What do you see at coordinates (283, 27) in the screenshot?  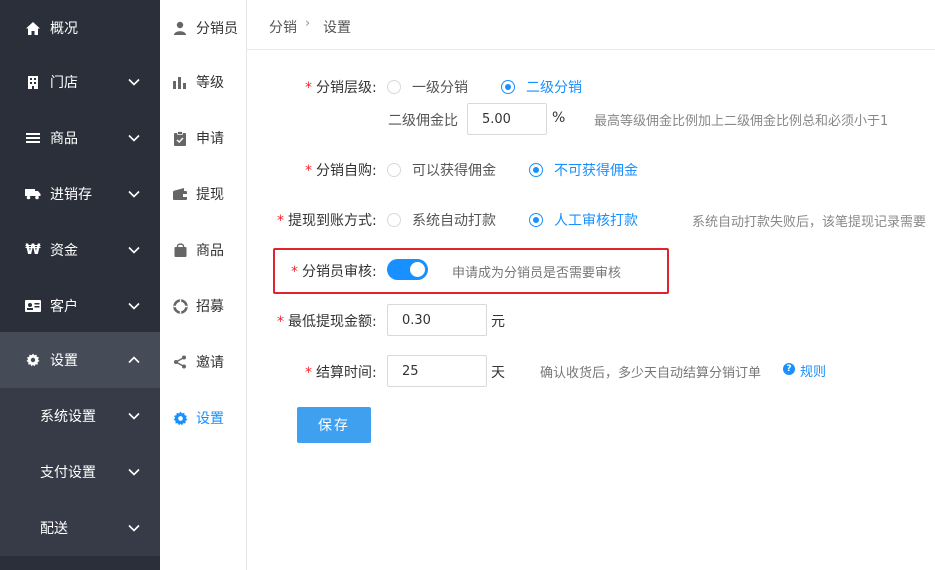 I see `breadcrumb-item-distribution: 分销` at bounding box center [283, 27].